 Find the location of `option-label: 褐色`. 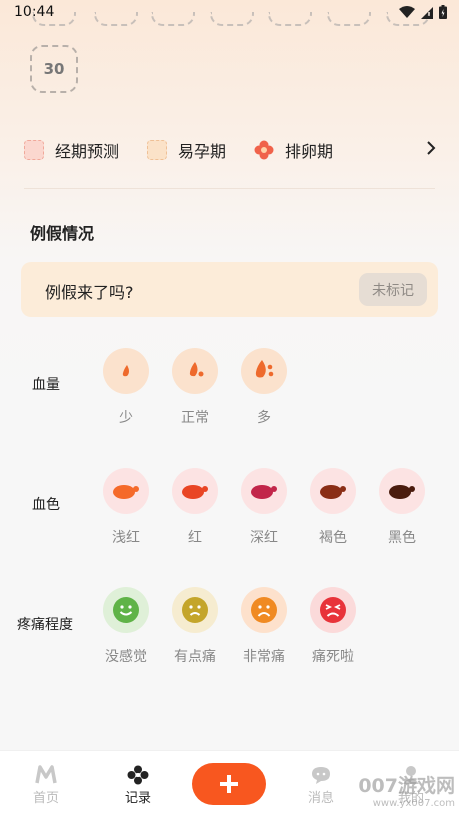

option-label: 褐色 is located at coordinates (333, 538).